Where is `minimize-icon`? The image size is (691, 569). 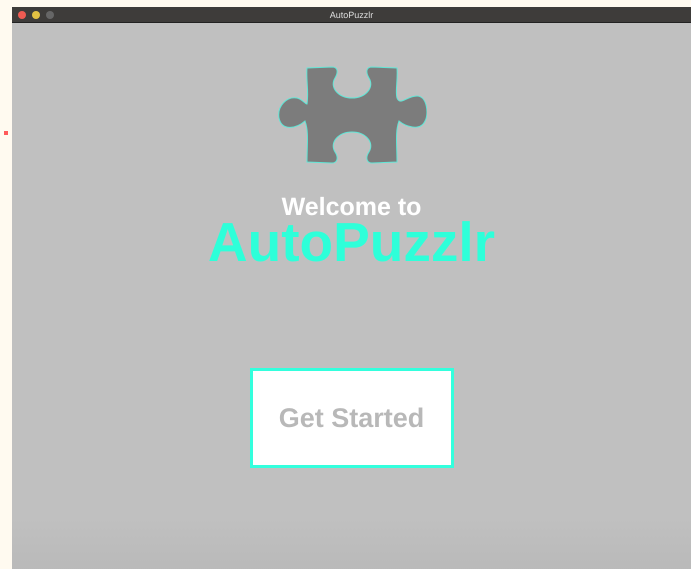 minimize-icon is located at coordinates (36, 14).